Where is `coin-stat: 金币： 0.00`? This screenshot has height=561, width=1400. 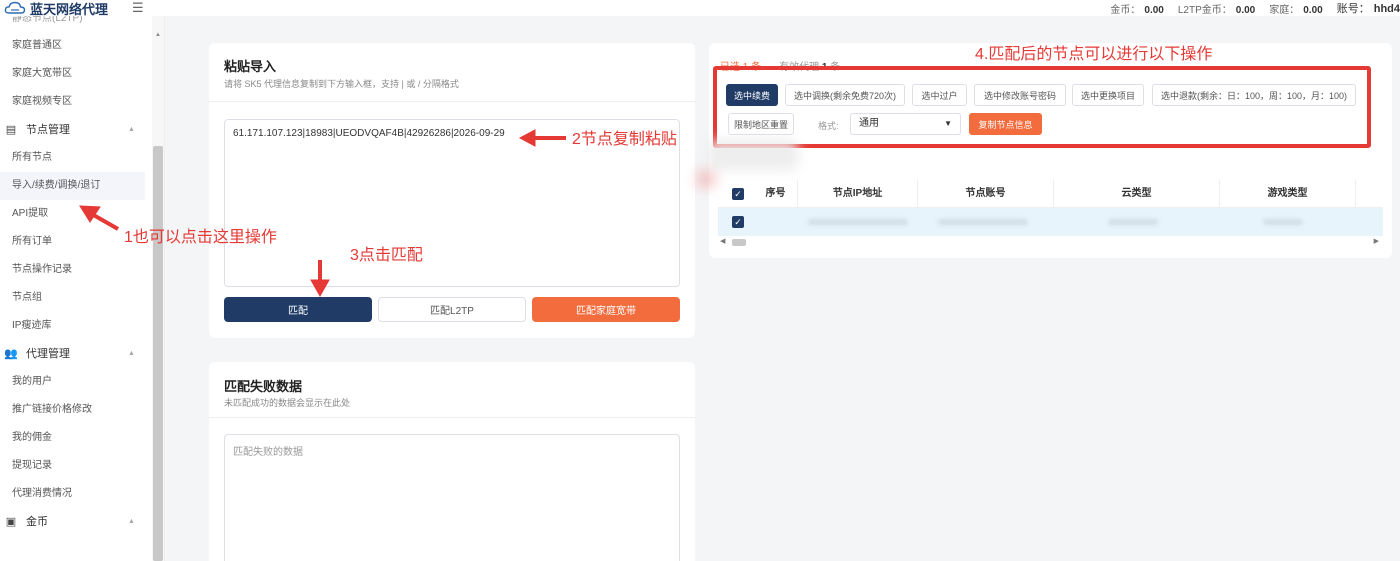 coin-stat: 金币： 0.00 is located at coordinates (1136, 8).